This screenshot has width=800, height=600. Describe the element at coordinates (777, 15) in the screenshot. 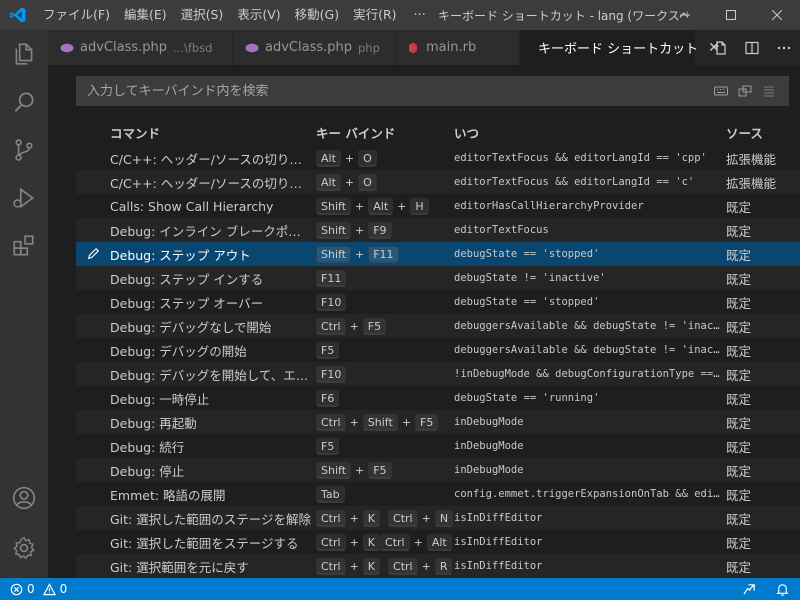

I see `close-window-button` at that location.